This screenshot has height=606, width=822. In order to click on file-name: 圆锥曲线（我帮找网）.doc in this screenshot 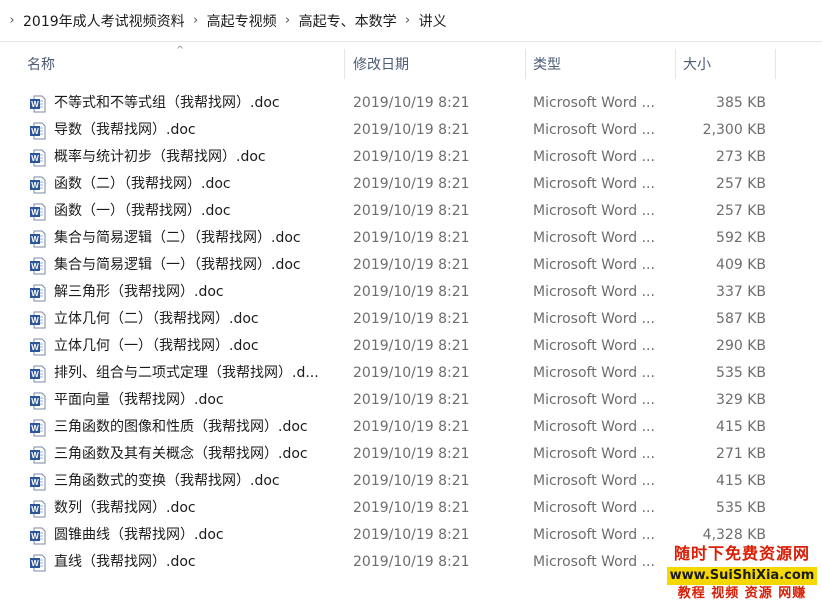, I will do `click(139, 535)`.